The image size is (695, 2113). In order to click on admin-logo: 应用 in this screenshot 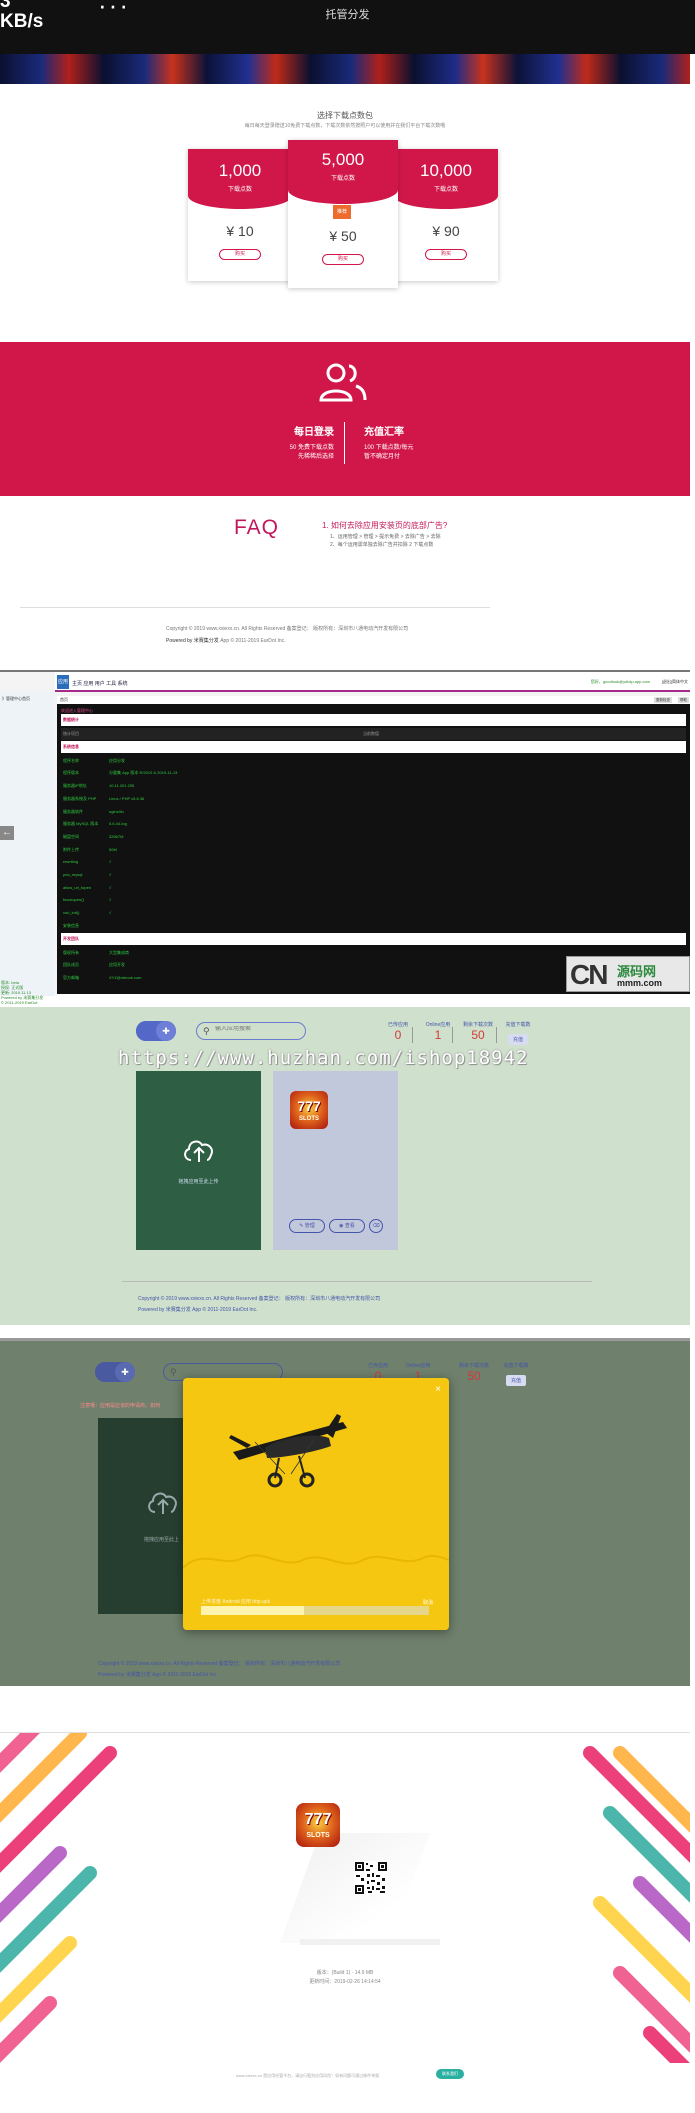, I will do `click(63, 682)`.